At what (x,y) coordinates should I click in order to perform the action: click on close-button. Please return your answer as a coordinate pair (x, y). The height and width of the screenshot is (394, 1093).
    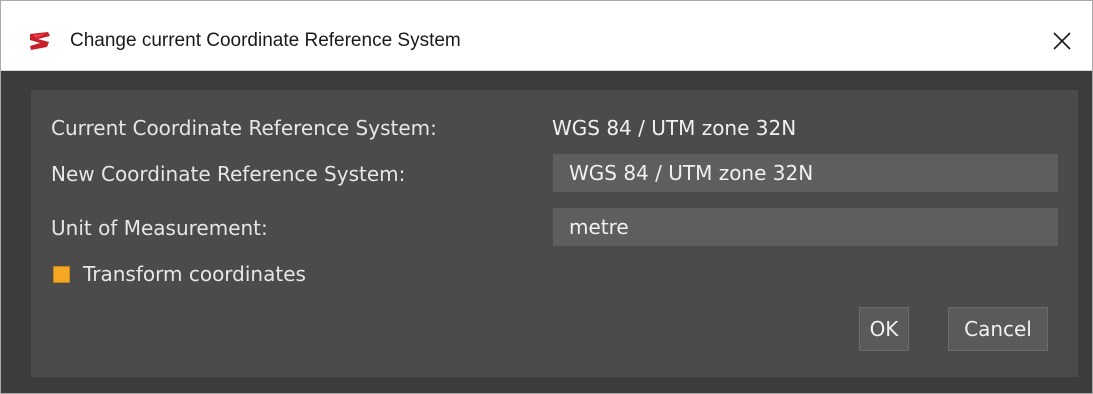
    Looking at the image, I should click on (1062, 35).